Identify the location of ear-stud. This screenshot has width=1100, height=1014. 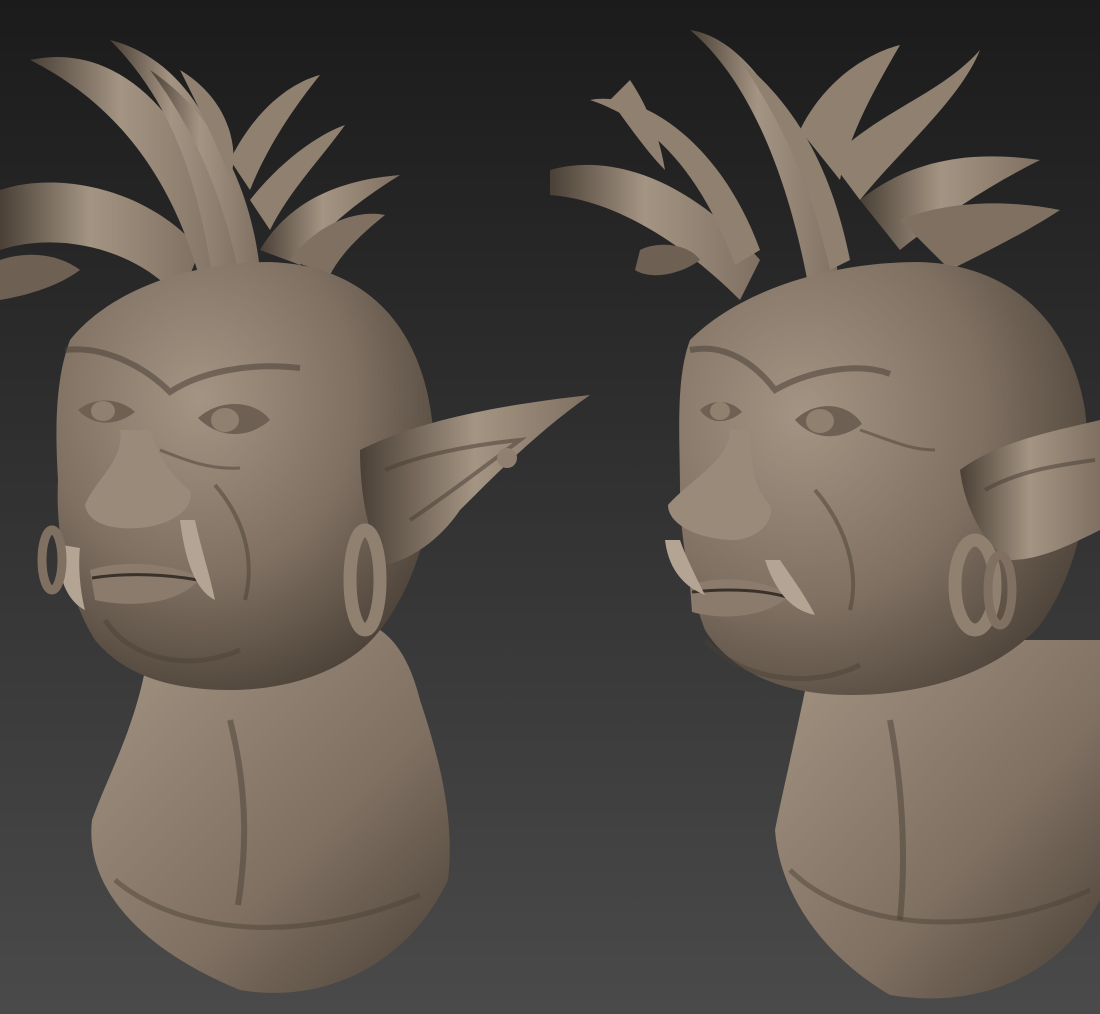
(507, 458).